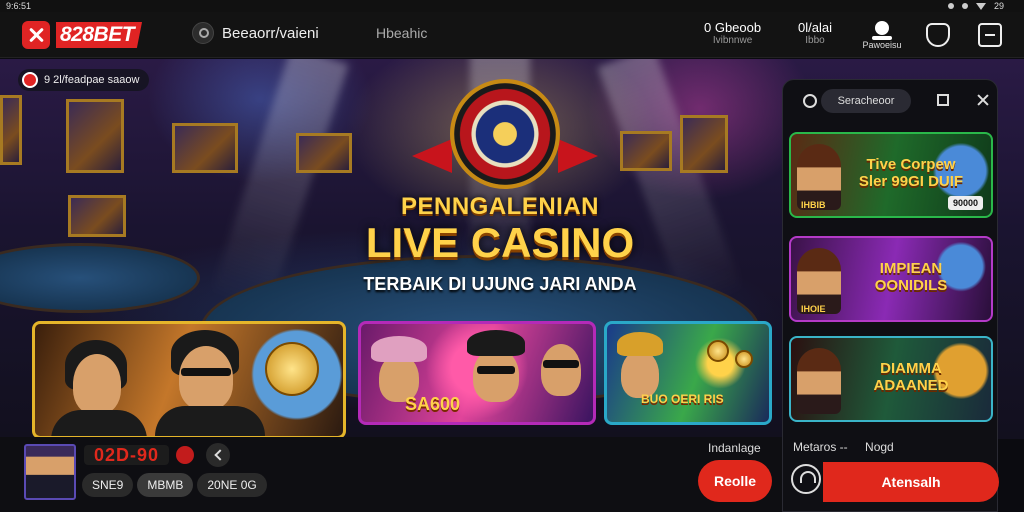 Image resolution: width=1024 pixels, height=512 pixels. I want to click on battery-level: 29, so click(998, 6).